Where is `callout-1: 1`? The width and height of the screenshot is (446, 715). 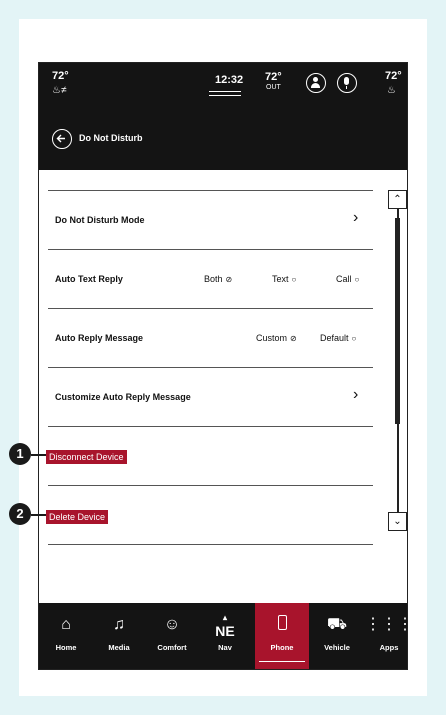
callout-1: 1 is located at coordinates (20, 454).